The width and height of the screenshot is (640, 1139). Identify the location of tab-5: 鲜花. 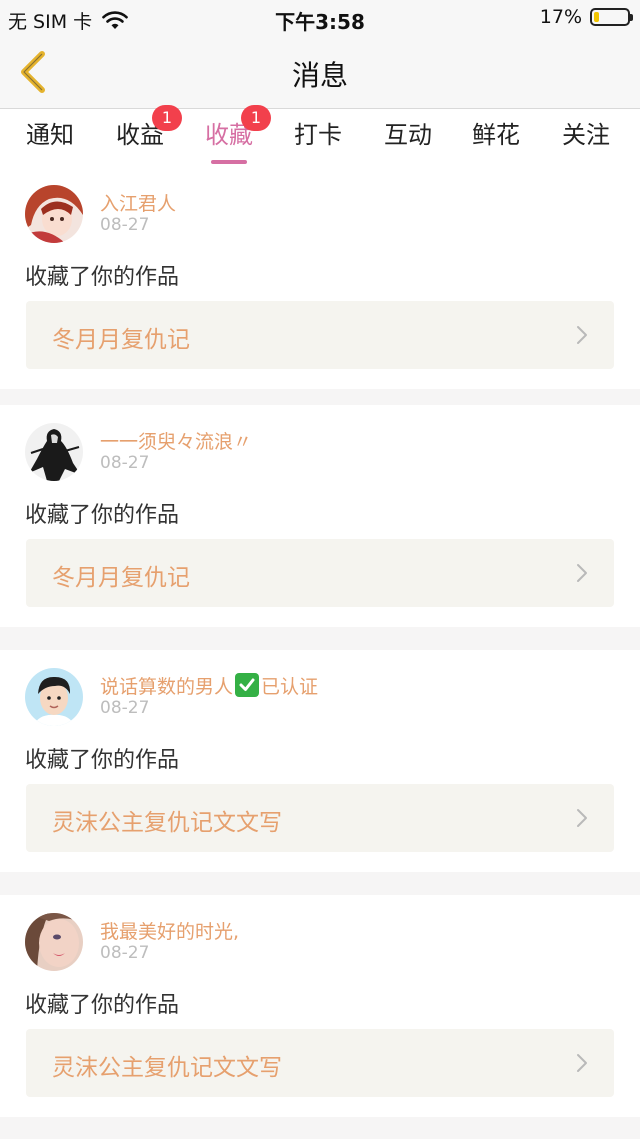
(496, 132).